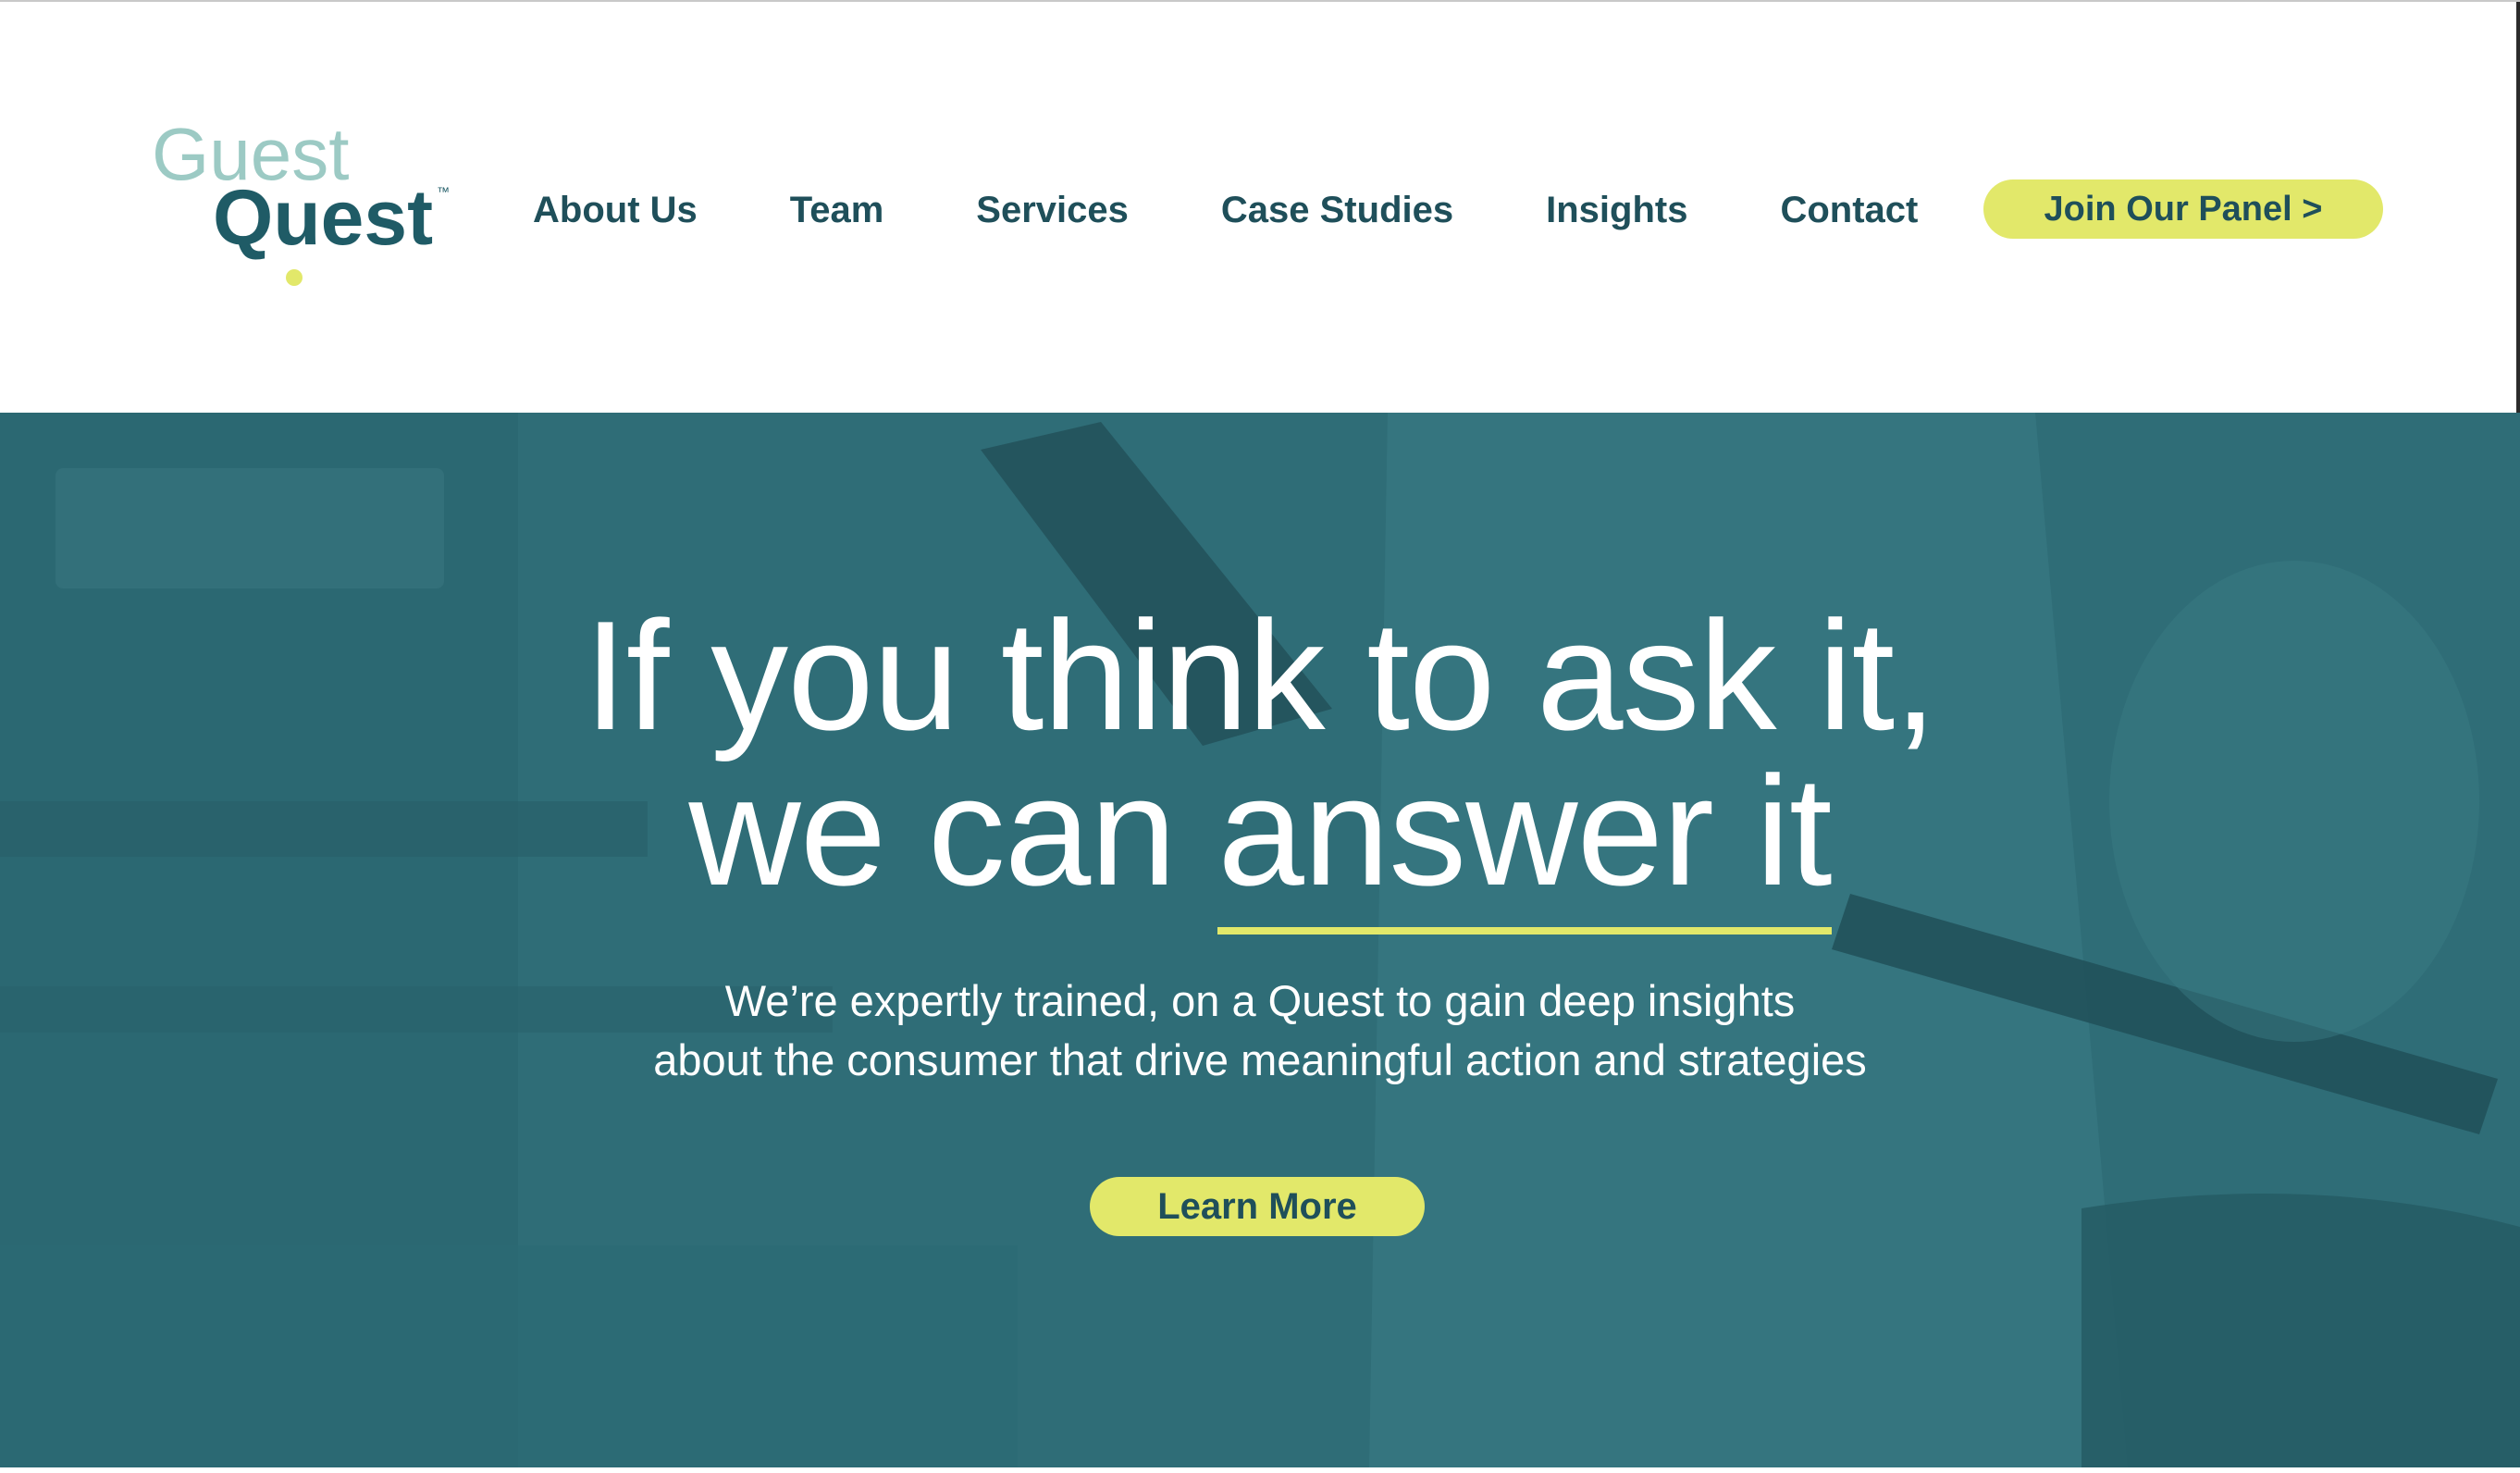  What do you see at coordinates (1257, 1206) in the screenshot?
I see `learn-more-button: Learn More` at bounding box center [1257, 1206].